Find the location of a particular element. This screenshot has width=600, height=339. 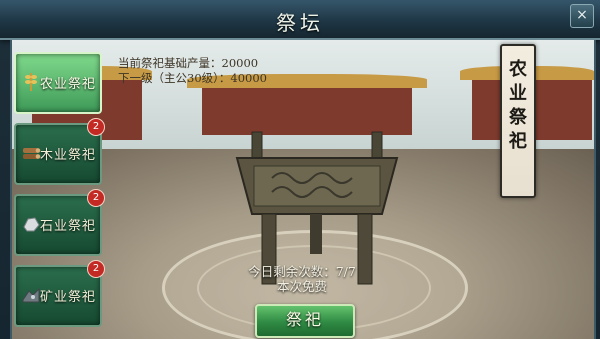

close-button: × is located at coordinates (582, 16).